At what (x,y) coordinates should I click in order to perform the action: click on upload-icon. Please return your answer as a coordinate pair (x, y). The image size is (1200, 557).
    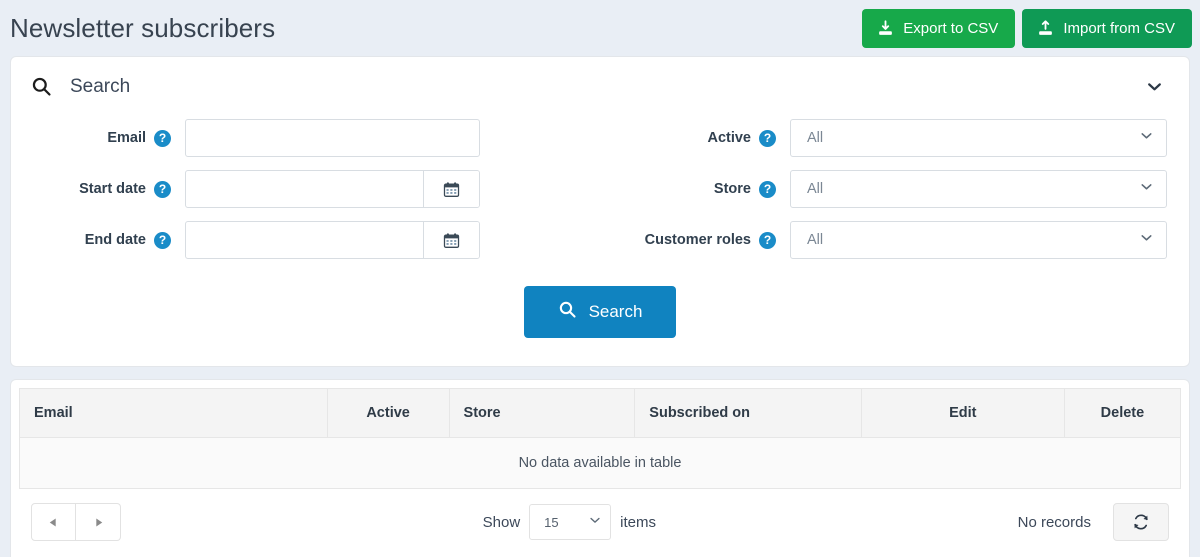
    Looking at the image, I should click on (1045, 28).